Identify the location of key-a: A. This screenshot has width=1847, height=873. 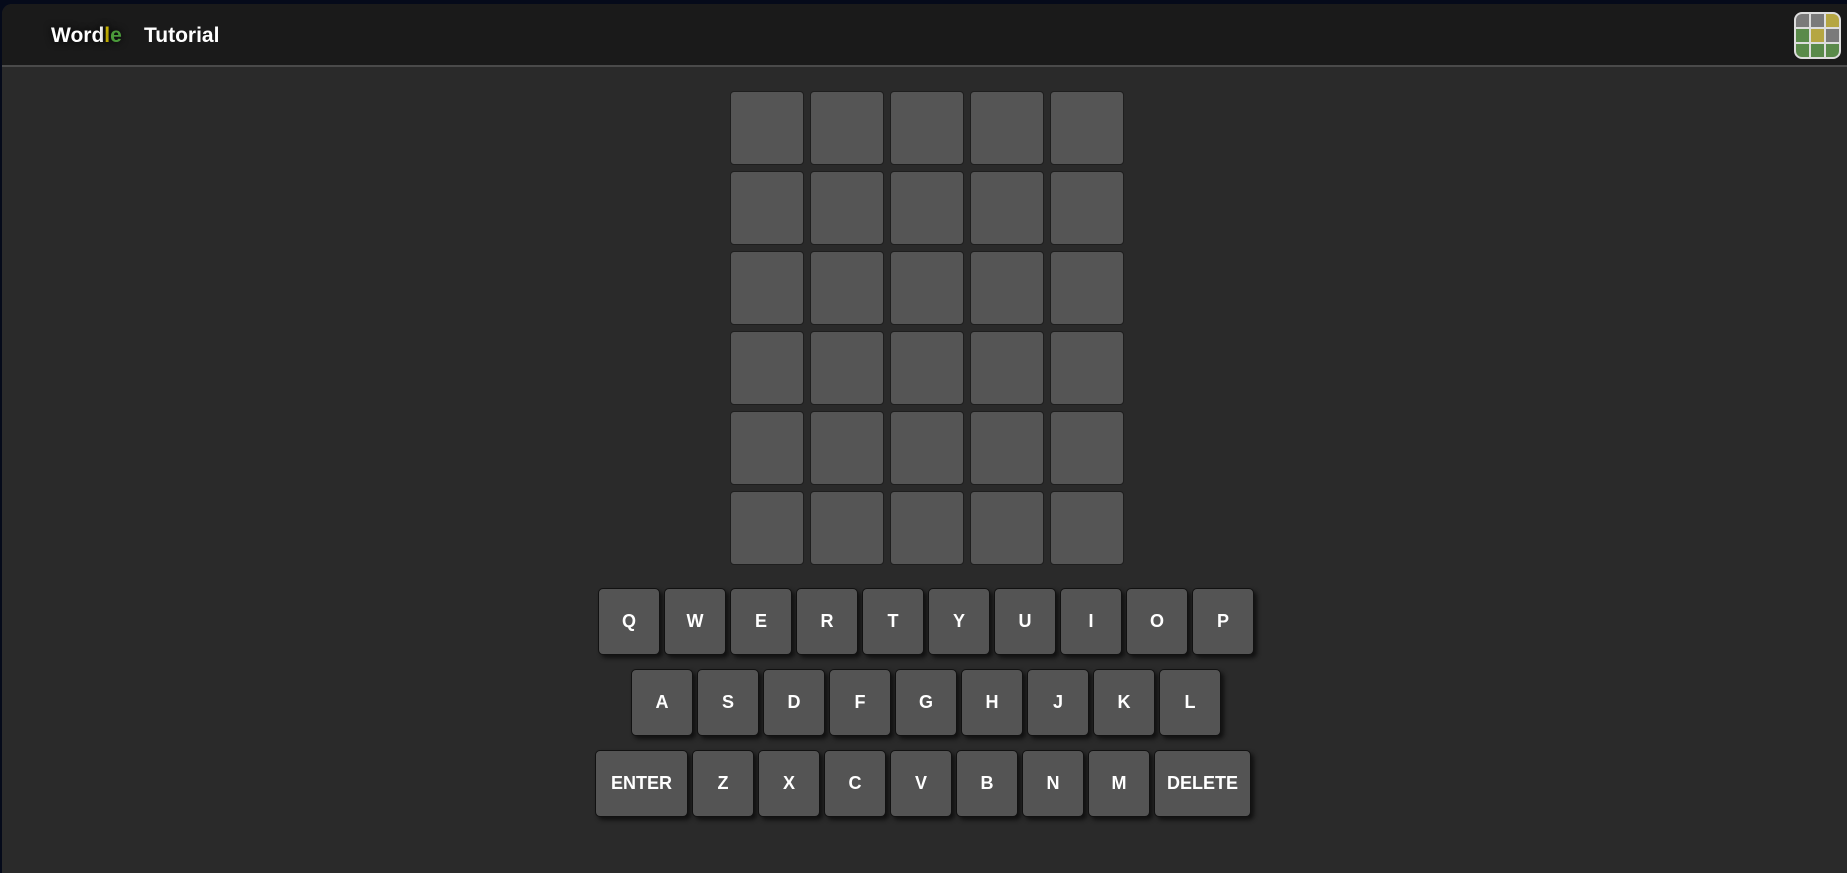
(662, 702).